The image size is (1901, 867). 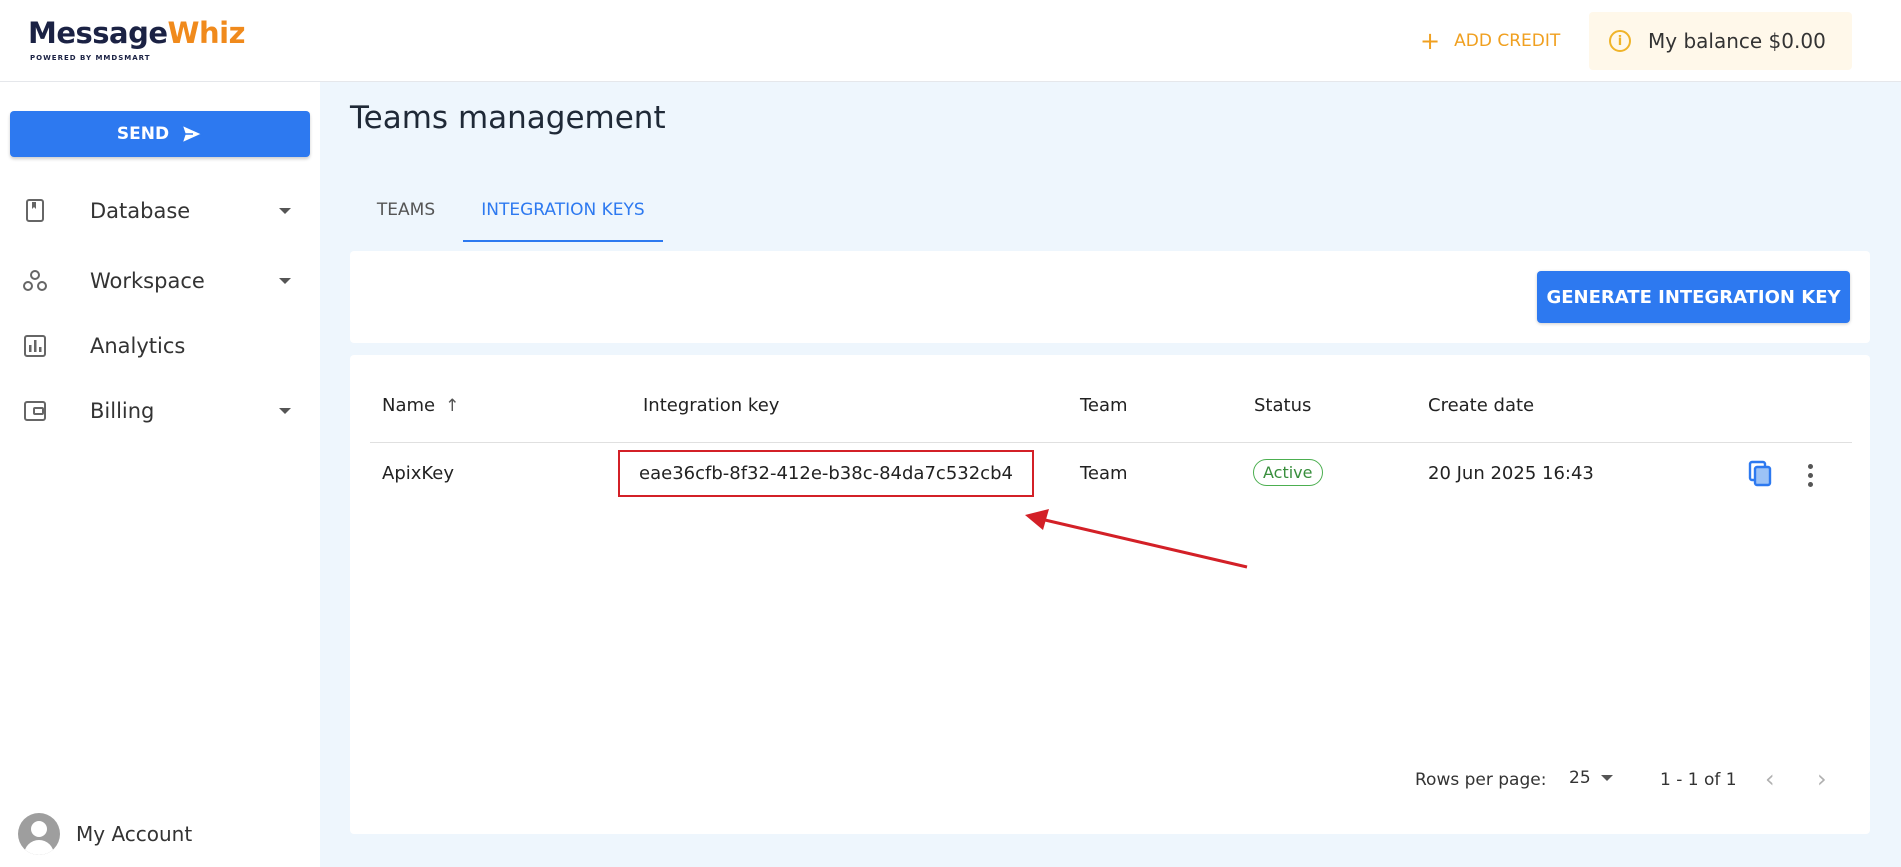 I want to click on sidebar-item-label: Workspace, so click(x=147, y=281).